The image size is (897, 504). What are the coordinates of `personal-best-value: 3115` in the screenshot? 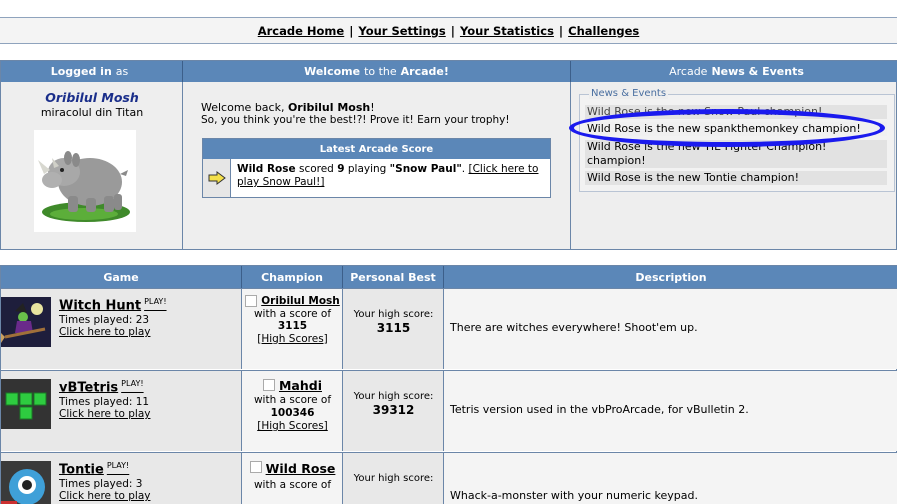 It's located at (393, 328).